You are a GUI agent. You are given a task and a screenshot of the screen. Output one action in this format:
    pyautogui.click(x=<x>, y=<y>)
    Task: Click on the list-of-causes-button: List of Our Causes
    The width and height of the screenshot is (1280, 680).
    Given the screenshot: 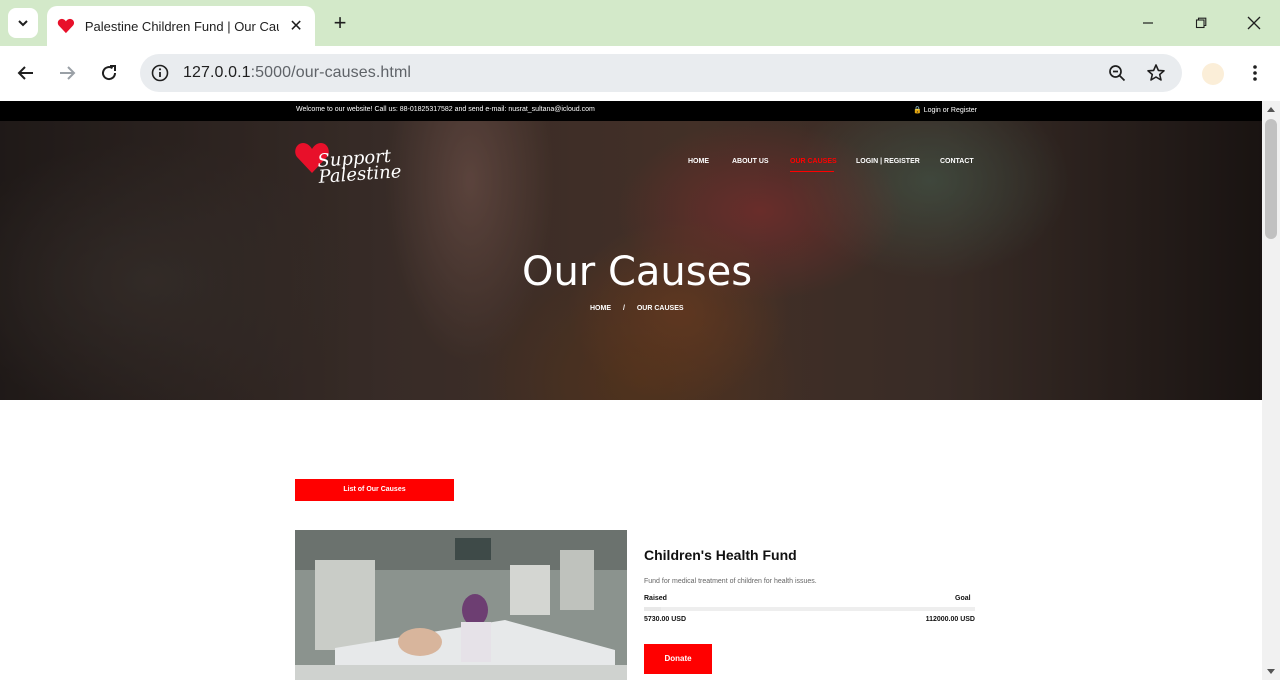 What is the action you would take?
    pyautogui.click(x=374, y=490)
    